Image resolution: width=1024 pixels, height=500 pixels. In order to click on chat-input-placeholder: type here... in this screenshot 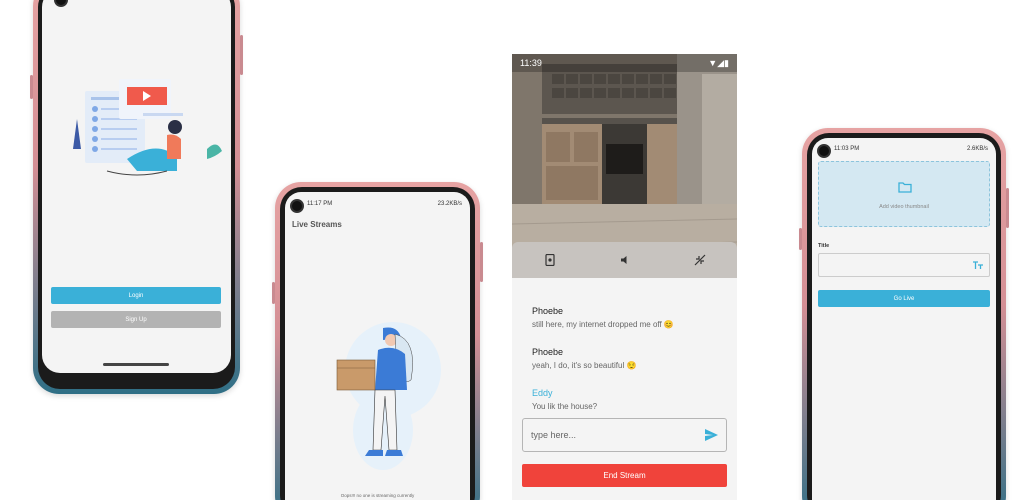, I will do `click(554, 435)`.